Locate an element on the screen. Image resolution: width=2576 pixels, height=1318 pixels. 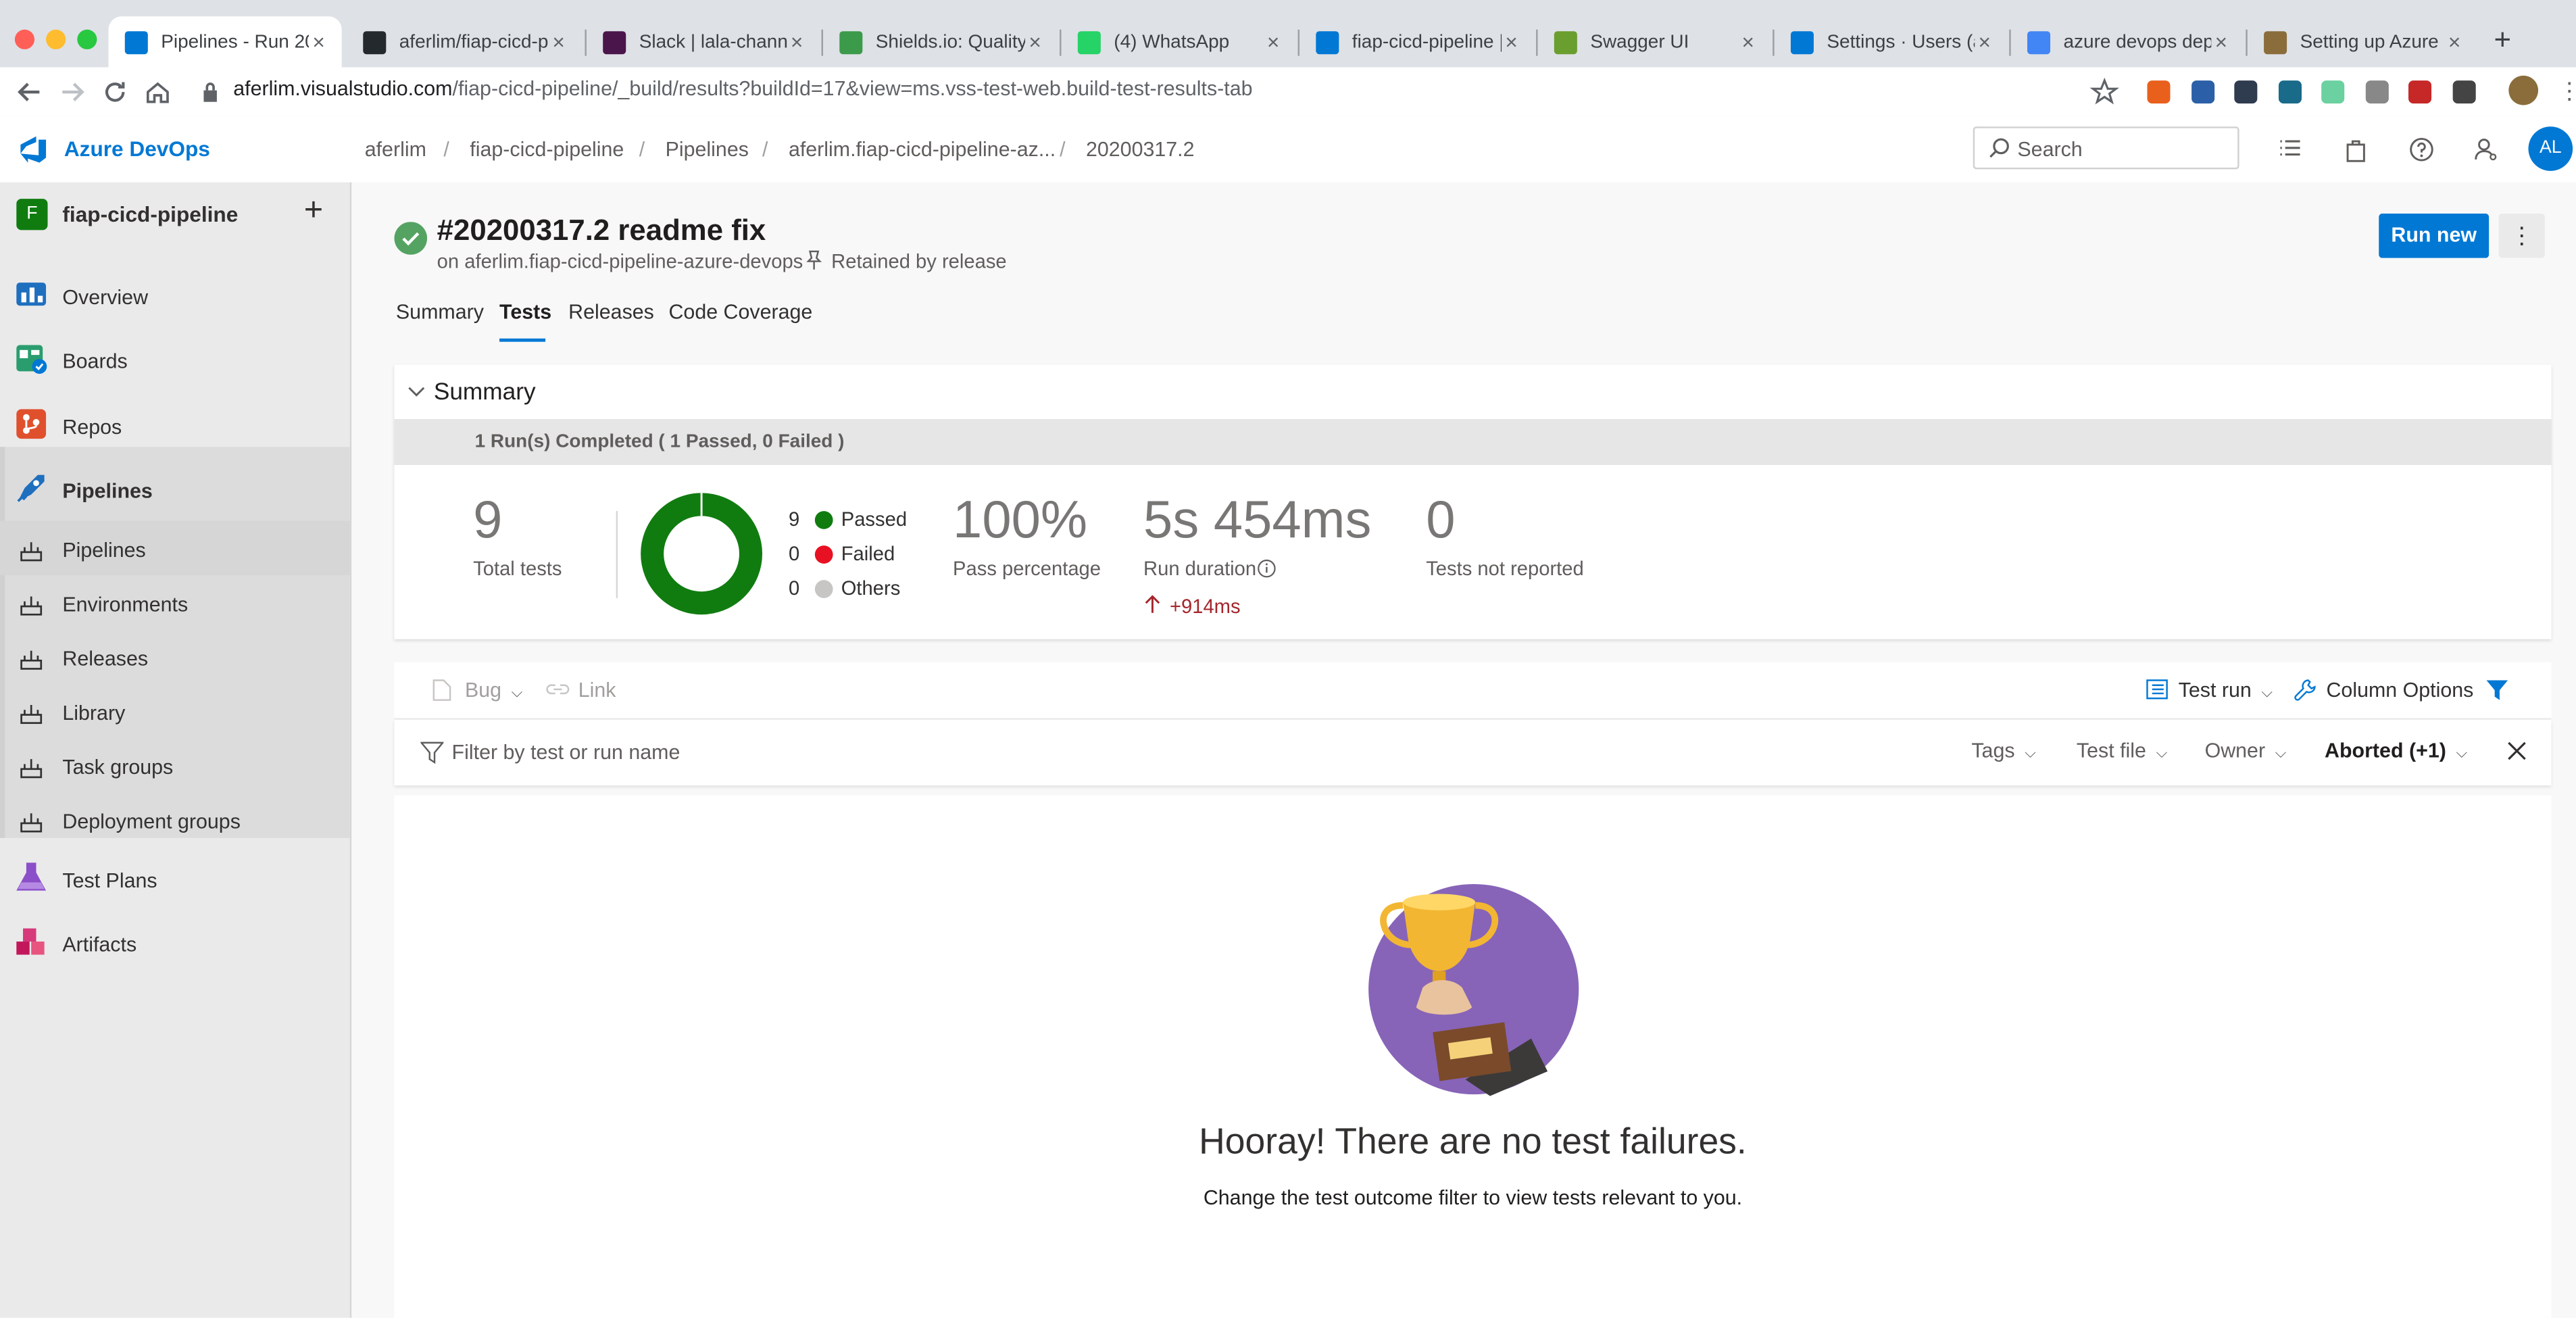
marketplace-bag-icon is located at coordinates (2356, 150).